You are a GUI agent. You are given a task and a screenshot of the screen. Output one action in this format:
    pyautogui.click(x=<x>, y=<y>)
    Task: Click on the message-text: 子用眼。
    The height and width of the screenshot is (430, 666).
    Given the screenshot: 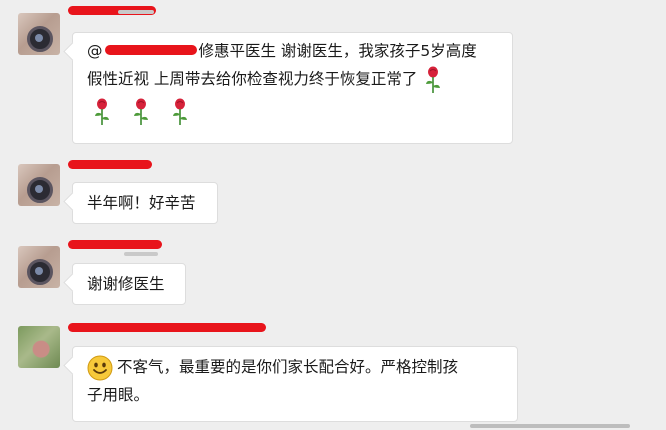 What is the action you would take?
    pyautogui.click(x=118, y=395)
    